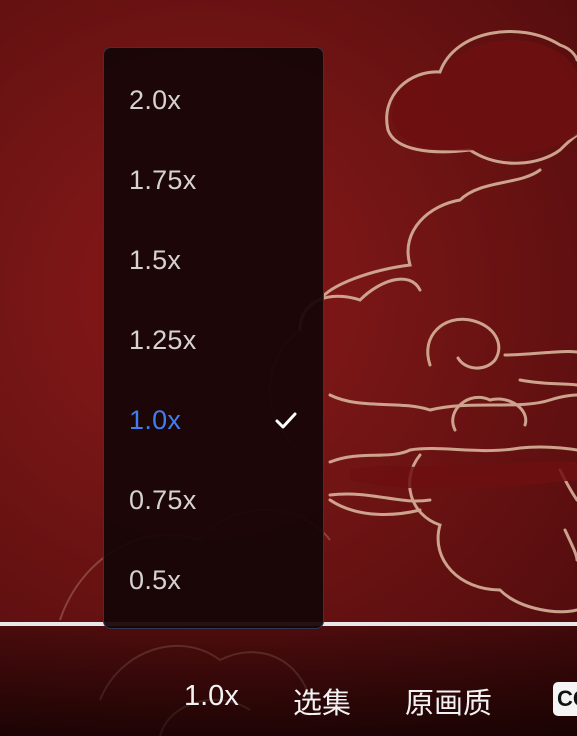  Describe the element at coordinates (322, 701) in the screenshot. I see `episodes-button: 选集` at that location.